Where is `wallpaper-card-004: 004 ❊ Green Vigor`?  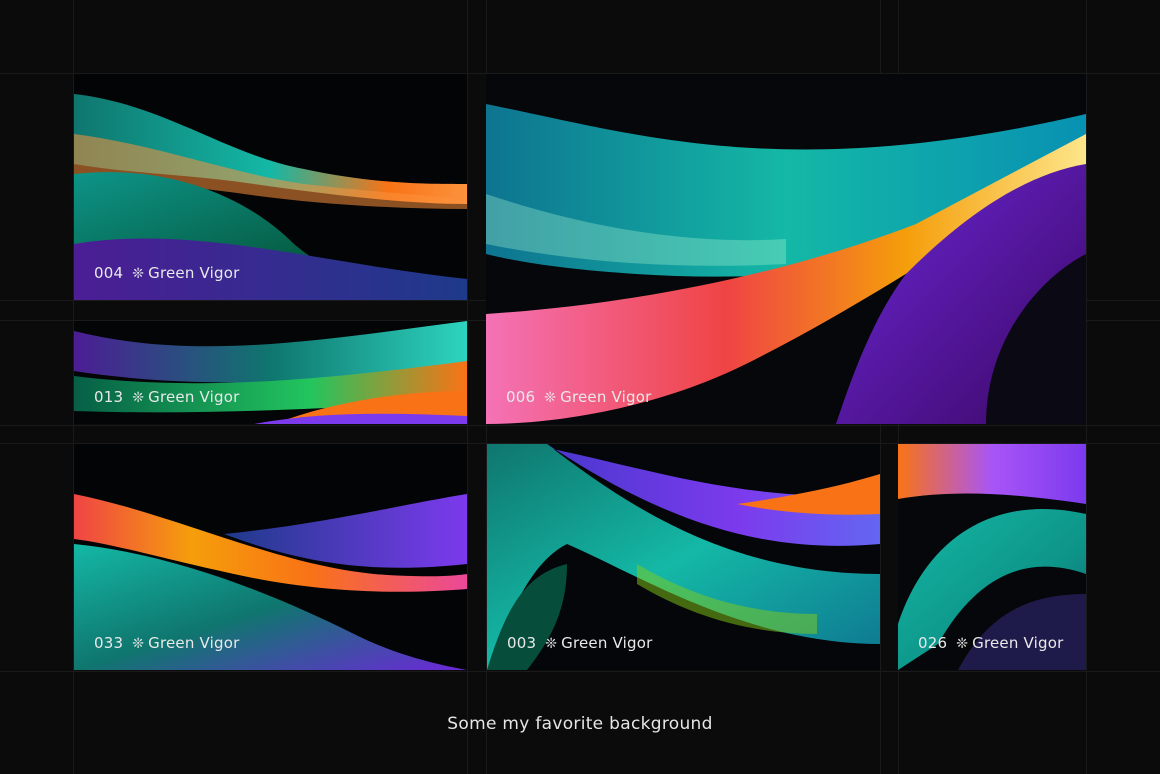
wallpaper-card-004: 004 ❊ Green Vigor is located at coordinates (270, 187).